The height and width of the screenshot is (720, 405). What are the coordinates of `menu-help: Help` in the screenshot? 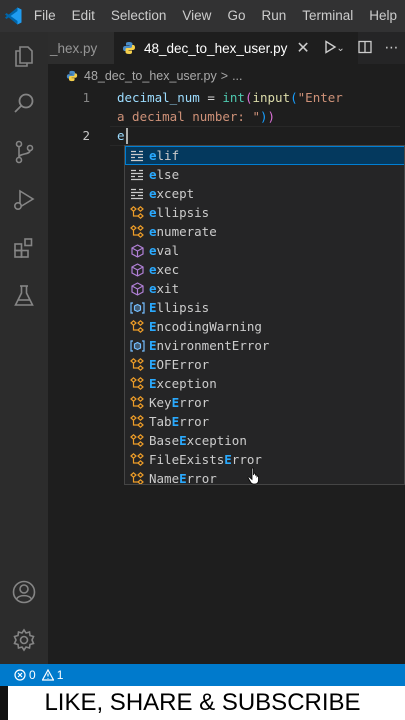 It's located at (383, 16).